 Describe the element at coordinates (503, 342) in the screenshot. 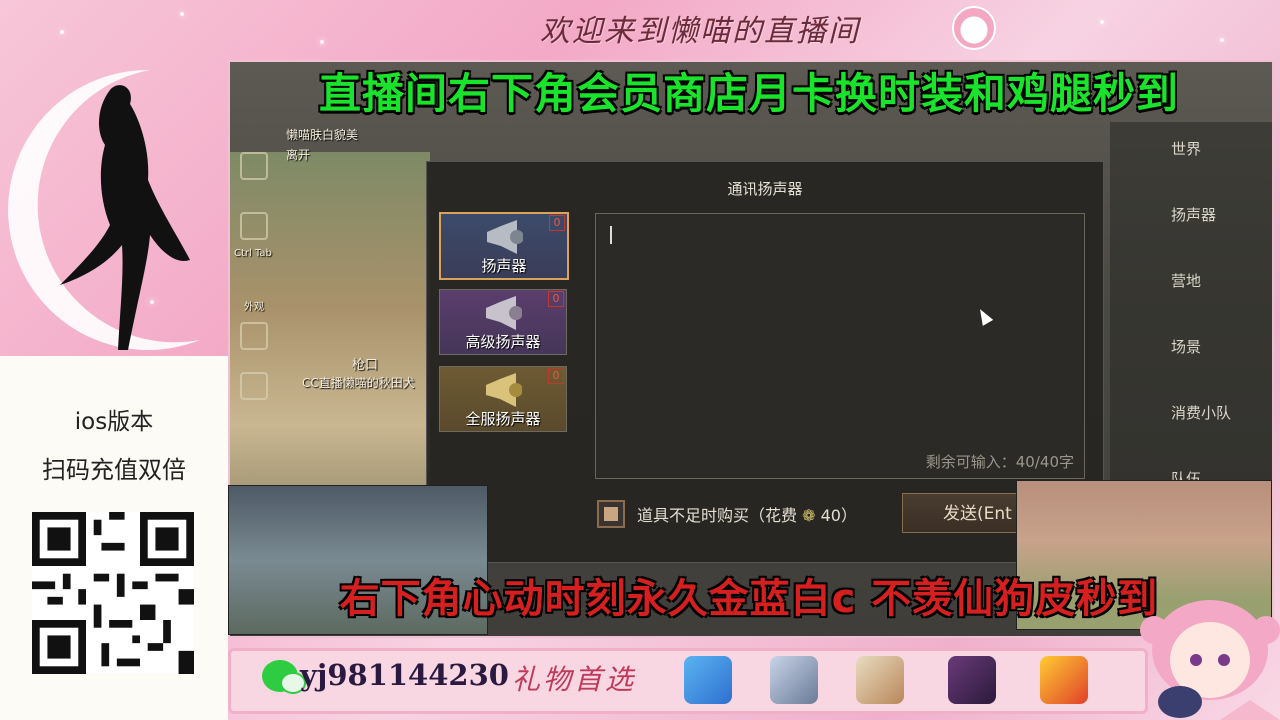

I see `item-label: 高级扬声器` at that location.